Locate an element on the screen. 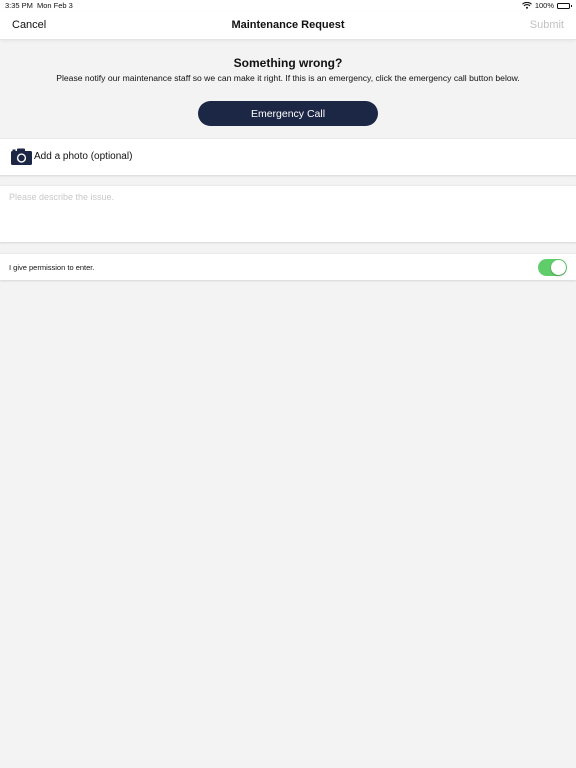  permission-toggle is located at coordinates (552, 267).